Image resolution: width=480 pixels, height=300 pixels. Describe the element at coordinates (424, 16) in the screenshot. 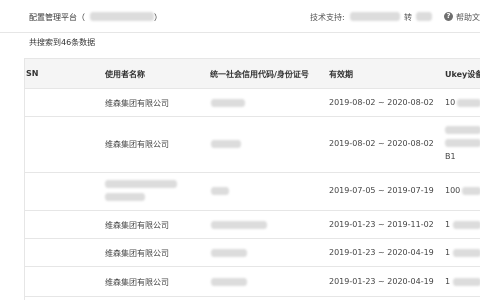

I see `redacted-extension` at that location.